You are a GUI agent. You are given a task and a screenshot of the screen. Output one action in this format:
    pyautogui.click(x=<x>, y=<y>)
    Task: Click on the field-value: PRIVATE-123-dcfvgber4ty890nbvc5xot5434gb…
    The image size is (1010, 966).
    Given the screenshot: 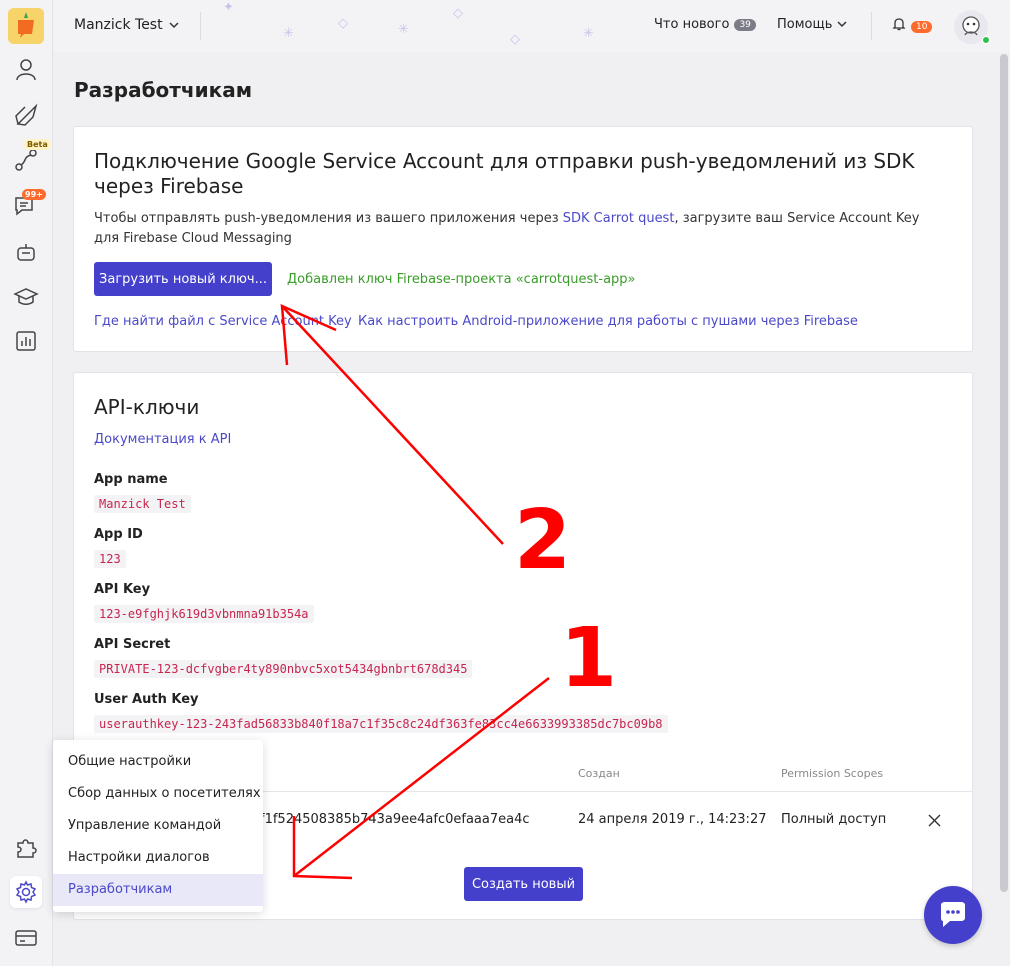 What is the action you would take?
    pyautogui.click(x=283, y=669)
    